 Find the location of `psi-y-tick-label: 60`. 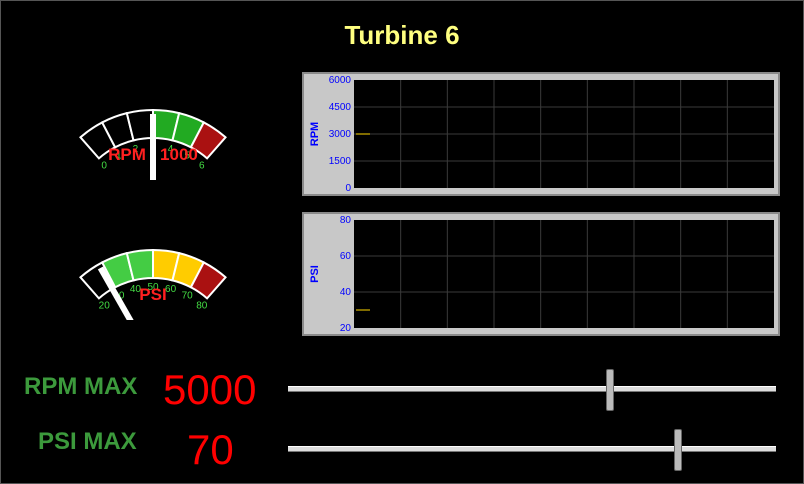

psi-y-tick-label: 60 is located at coordinates (346, 256).